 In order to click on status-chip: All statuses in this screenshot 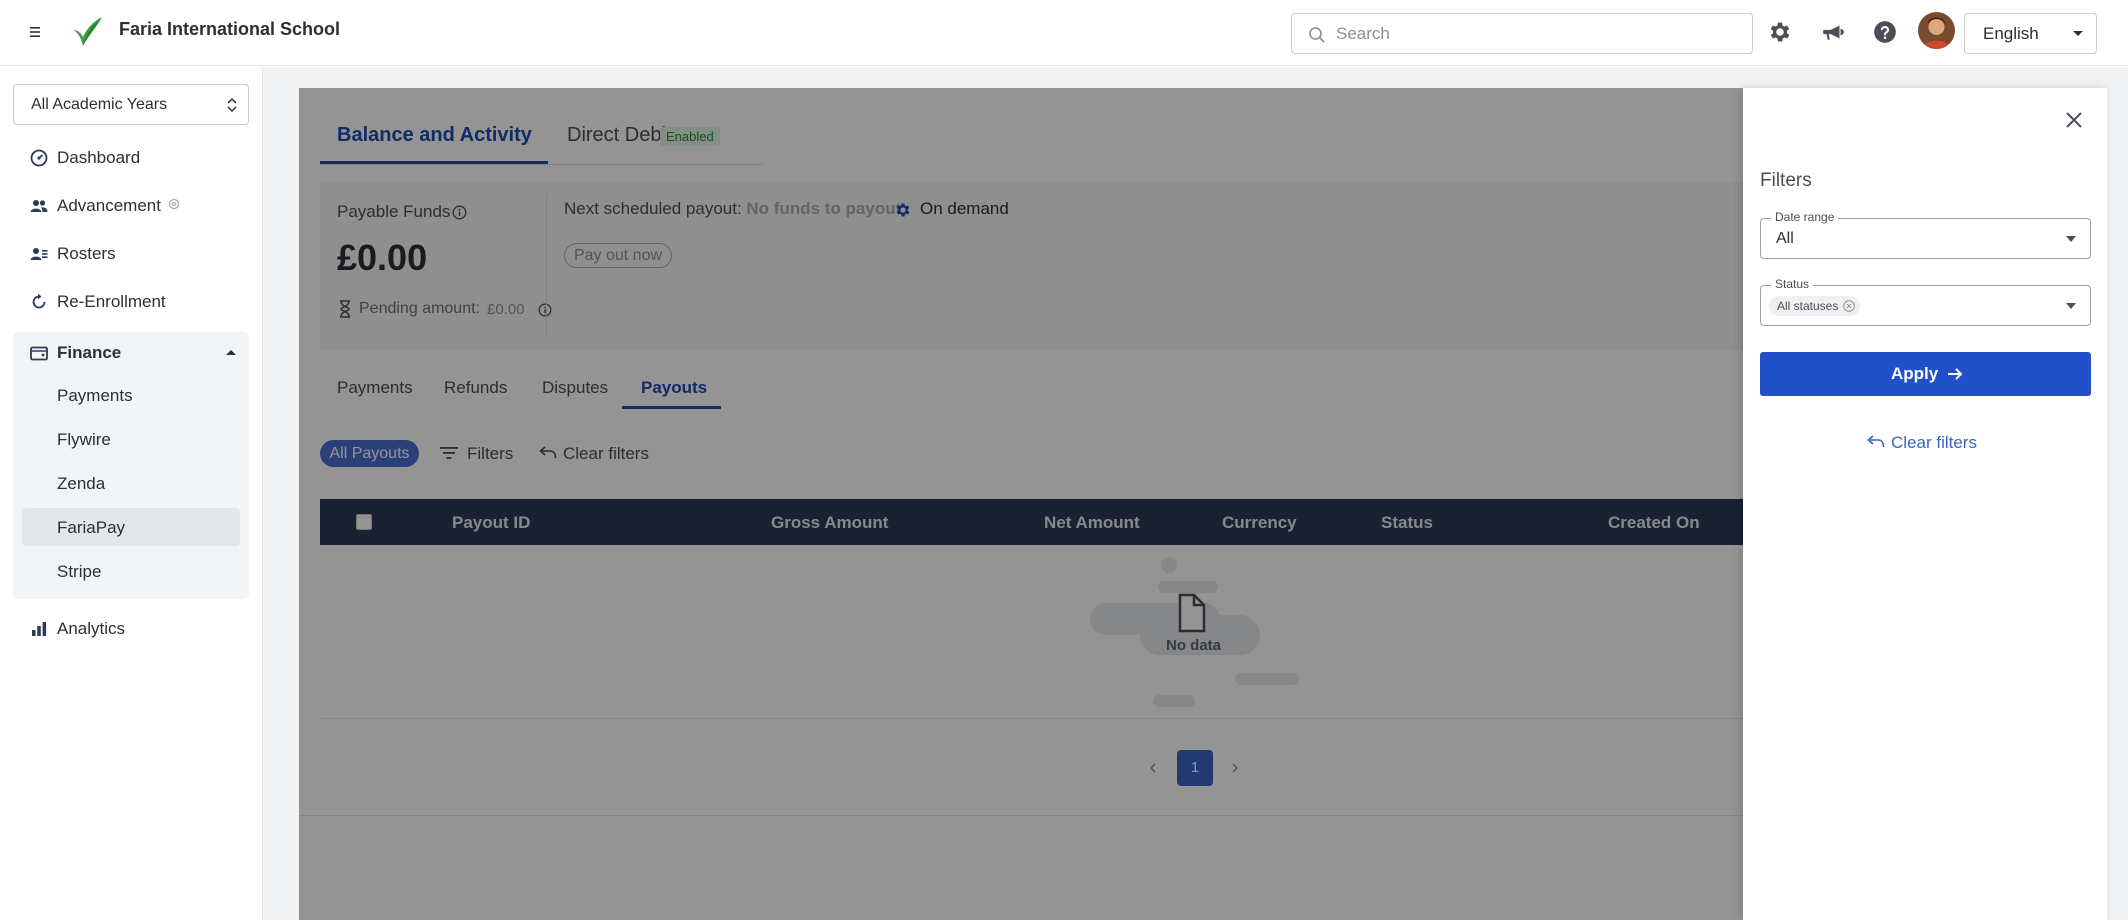, I will do `click(1815, 306)`.